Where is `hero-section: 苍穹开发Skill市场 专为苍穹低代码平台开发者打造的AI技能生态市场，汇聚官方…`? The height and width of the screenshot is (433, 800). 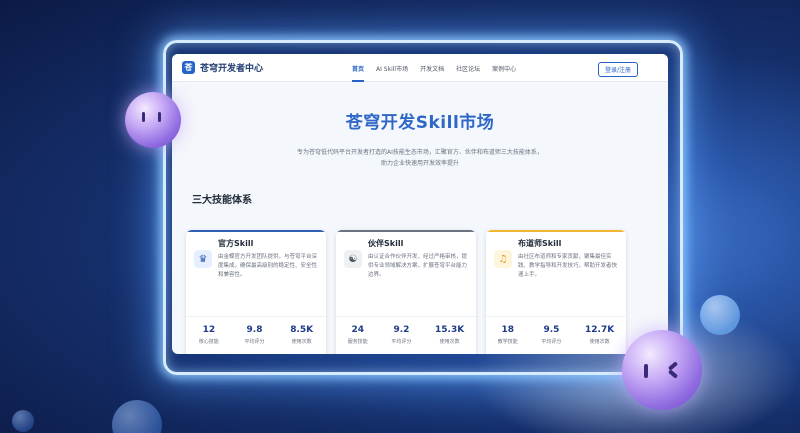
hero-section: 苍穹开发Skill市场 专为苍穹低代码平台开发者打造的AI技能生态市场，汇聚官方… is located at coordinates (420, 125).